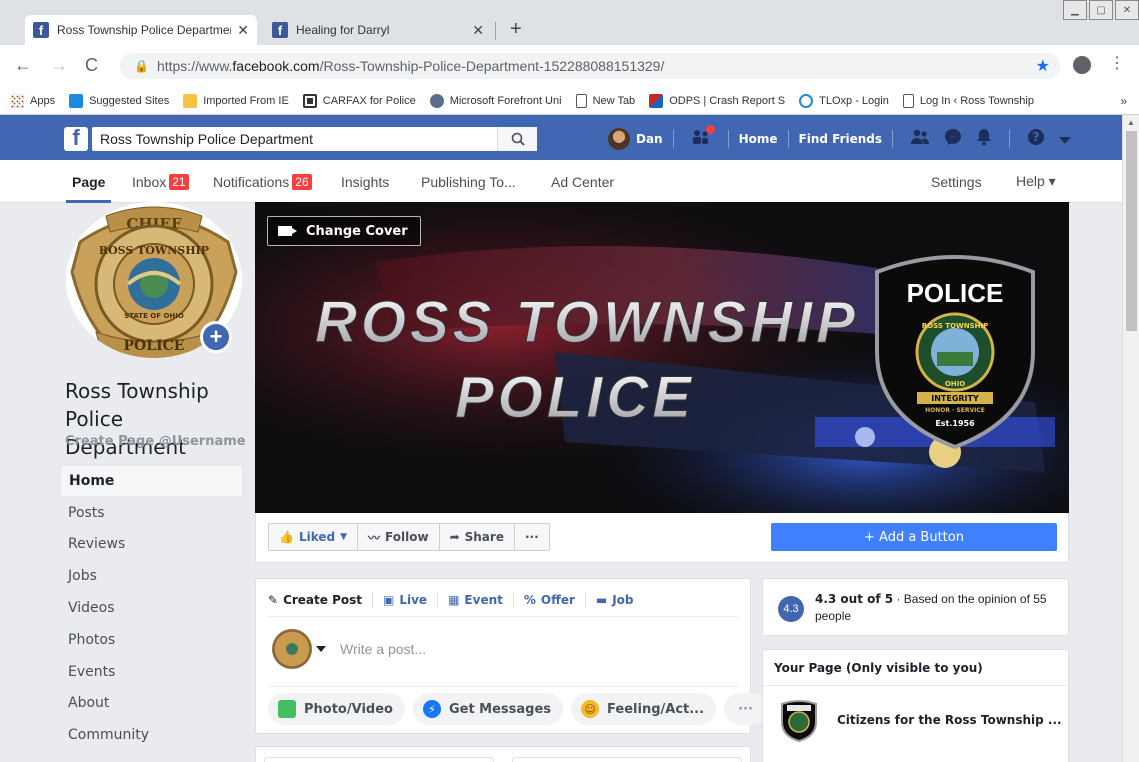 The image size is (1139, 762). What do you see at coordinates (582, 181) in the screenshot?
I see `tab-ad-center: Ad Center` at bounding box center [582, 181].